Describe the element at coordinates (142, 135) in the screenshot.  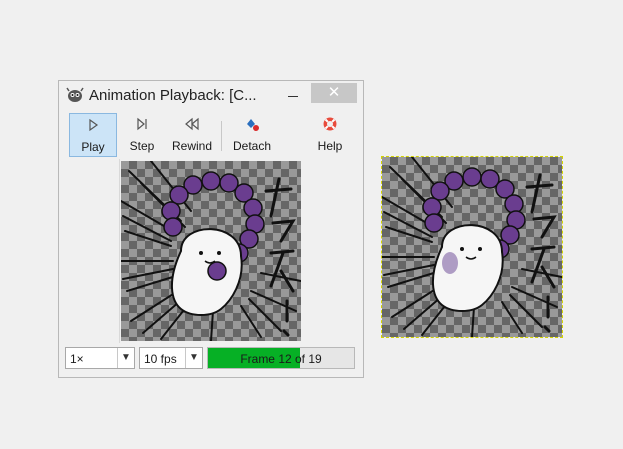
I see `step-button: Step` at that location.